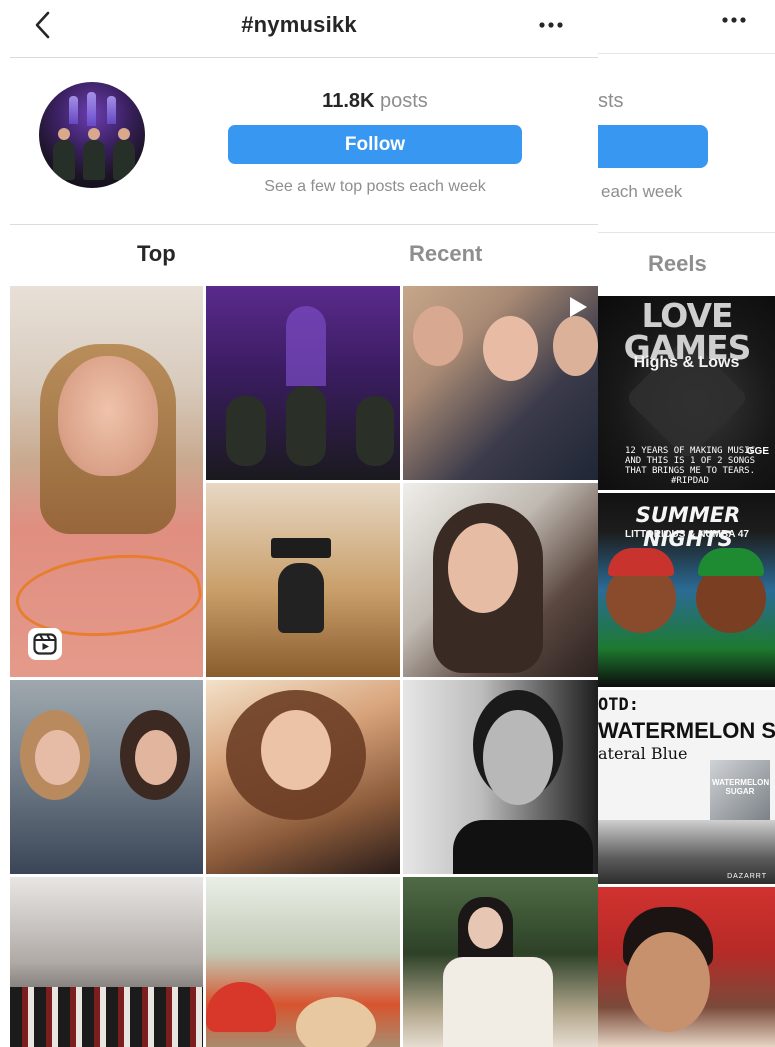 The image size is (775, 1047). What do you see at coordinates (445, 254) in the screenshot?
I see `tab-recent: Recent` at bounding box center [445, 254].